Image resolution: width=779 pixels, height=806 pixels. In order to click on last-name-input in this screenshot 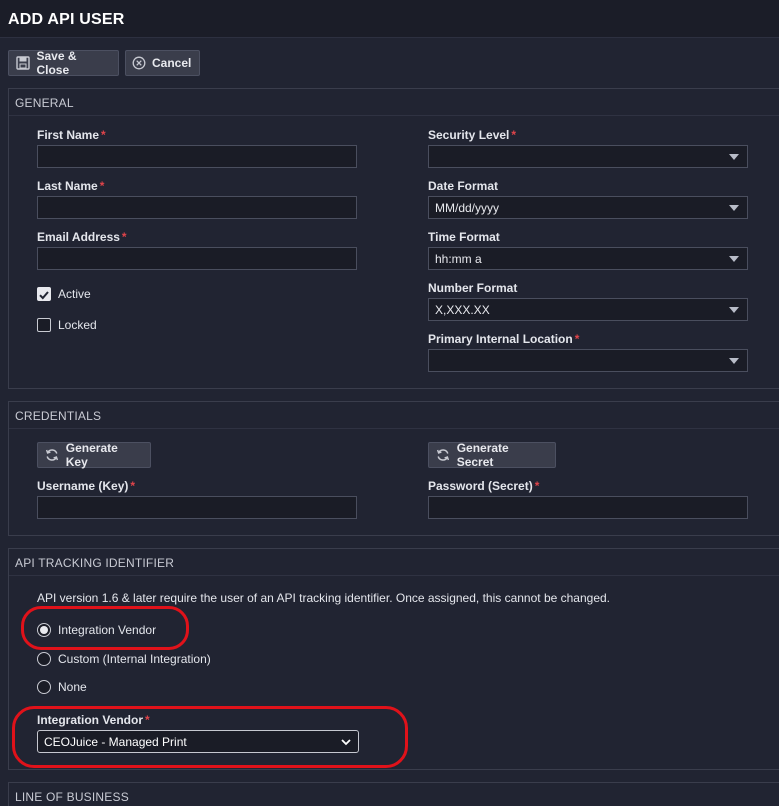, I will do `click(197, 207)`.